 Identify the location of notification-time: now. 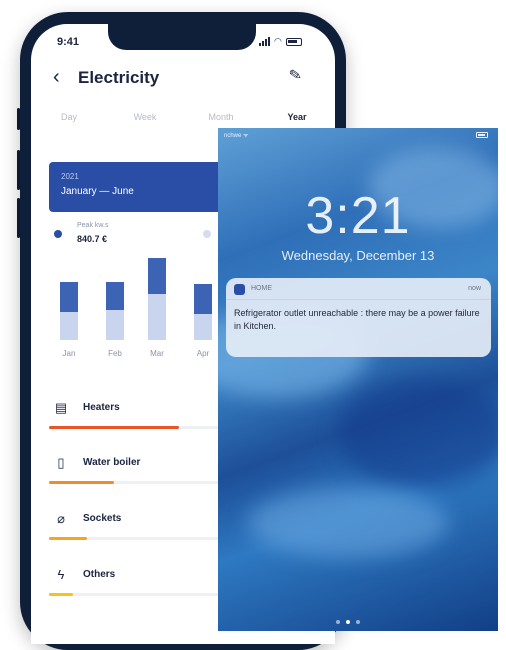
(474, 288).